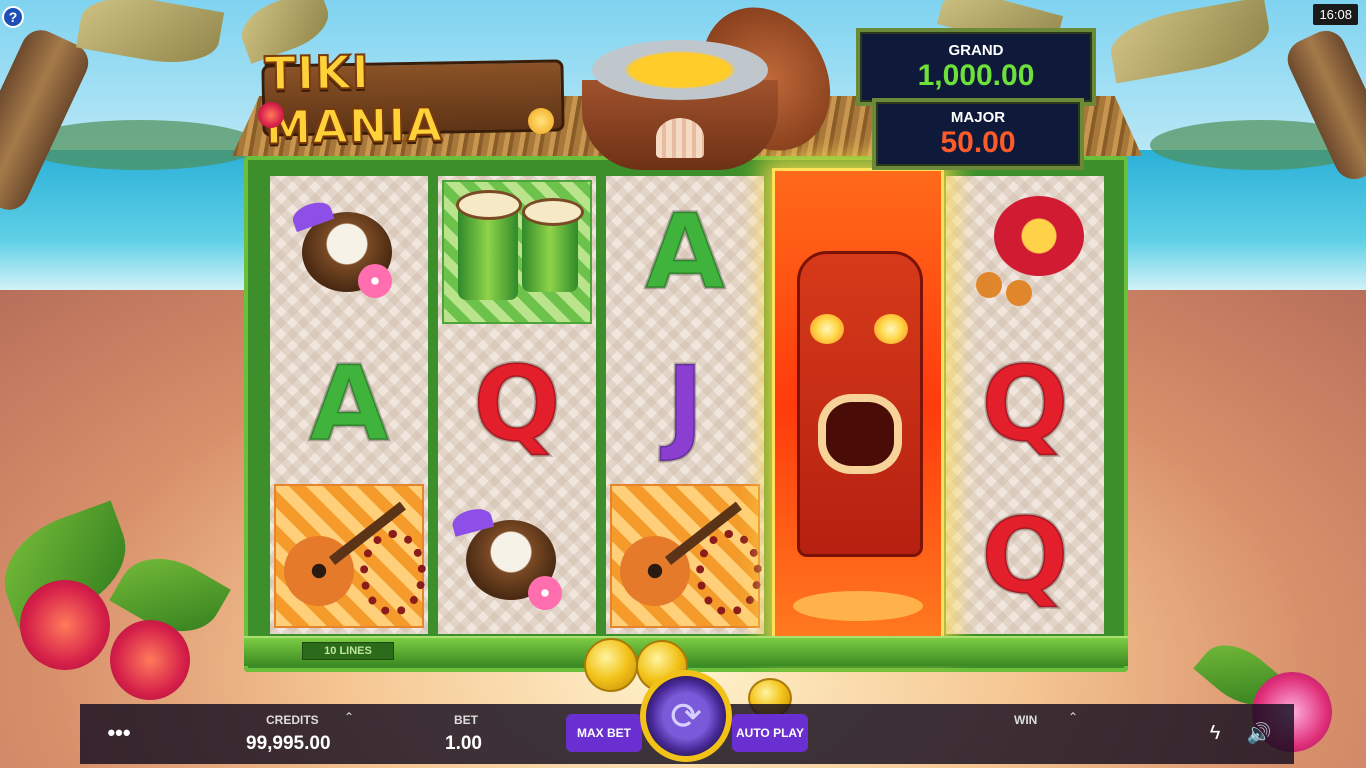 This screenshot has height=768, width=1366. What do you see at coordinates (611, 665) in the screenshot?
I see `gold-coin` at bounding box center [611, 665].